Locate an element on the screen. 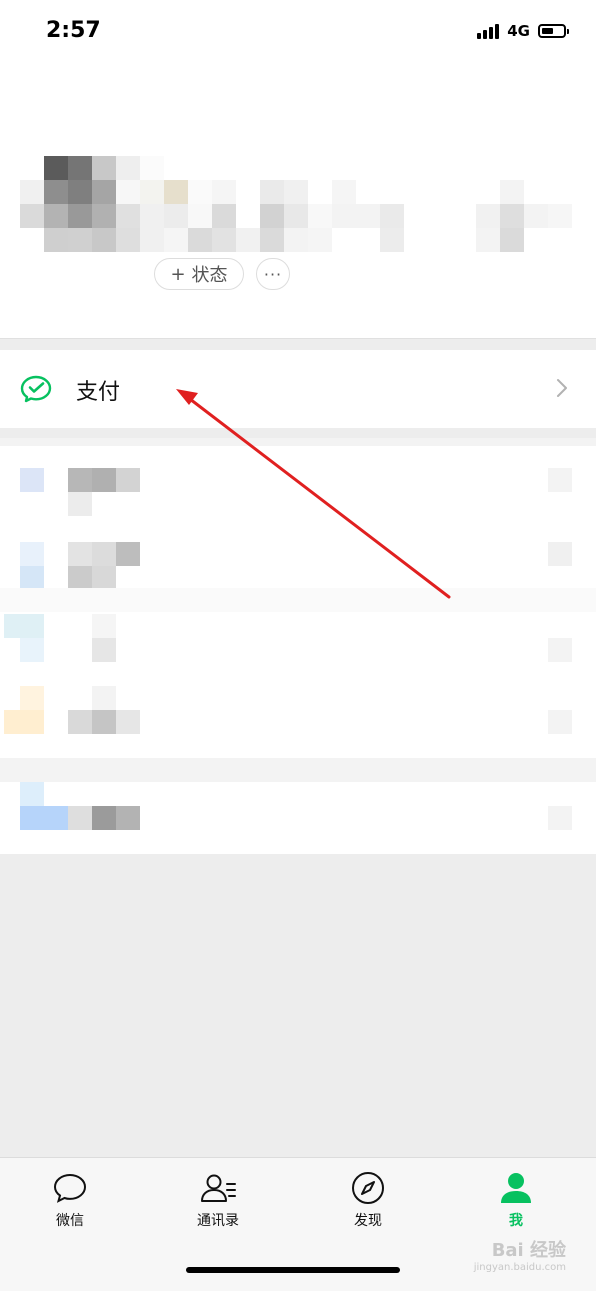 The width and height of the screenshot is (596, 1291). tab-chats: 微信 is located at coordinates (70, 1200).